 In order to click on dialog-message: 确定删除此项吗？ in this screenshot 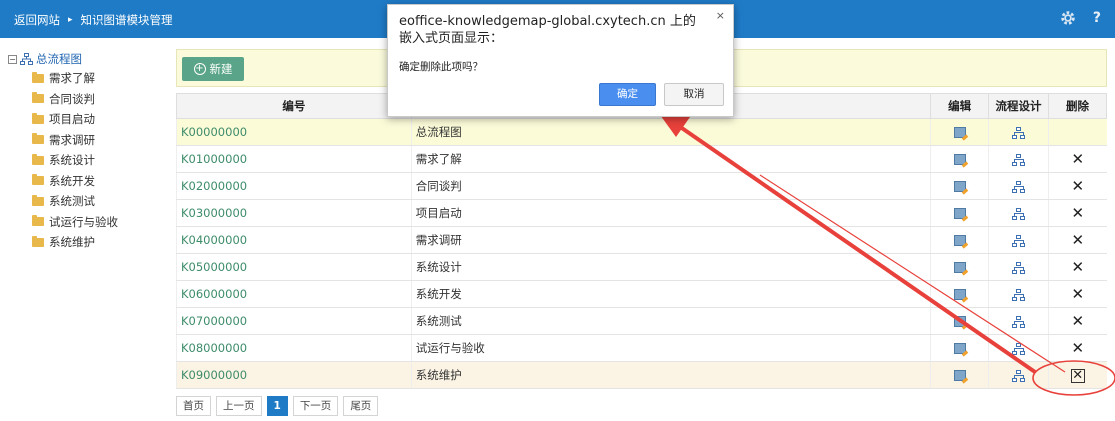, I will do `click(441, 67)`.